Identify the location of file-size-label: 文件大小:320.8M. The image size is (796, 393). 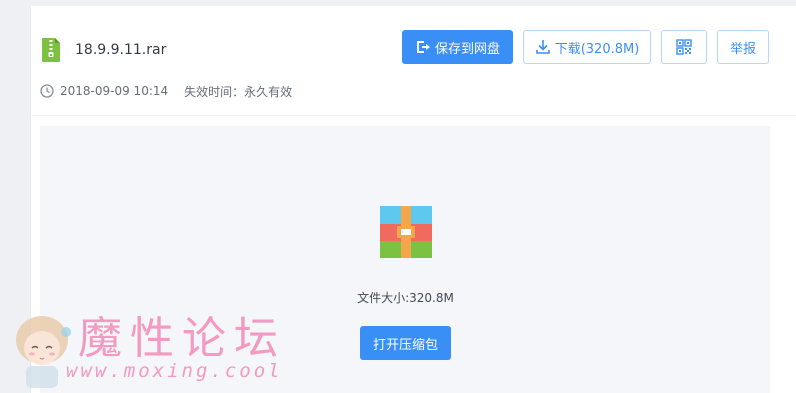
(405, 298).